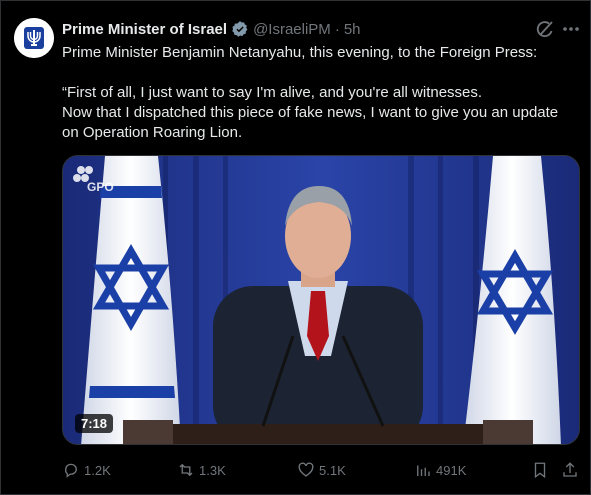 The height and width of the screenshot is (495, 591). What do you see at coordinates (332, 470) in the screenshot?
I see `like-count: 5.1K` at bounding box center [332, 470].